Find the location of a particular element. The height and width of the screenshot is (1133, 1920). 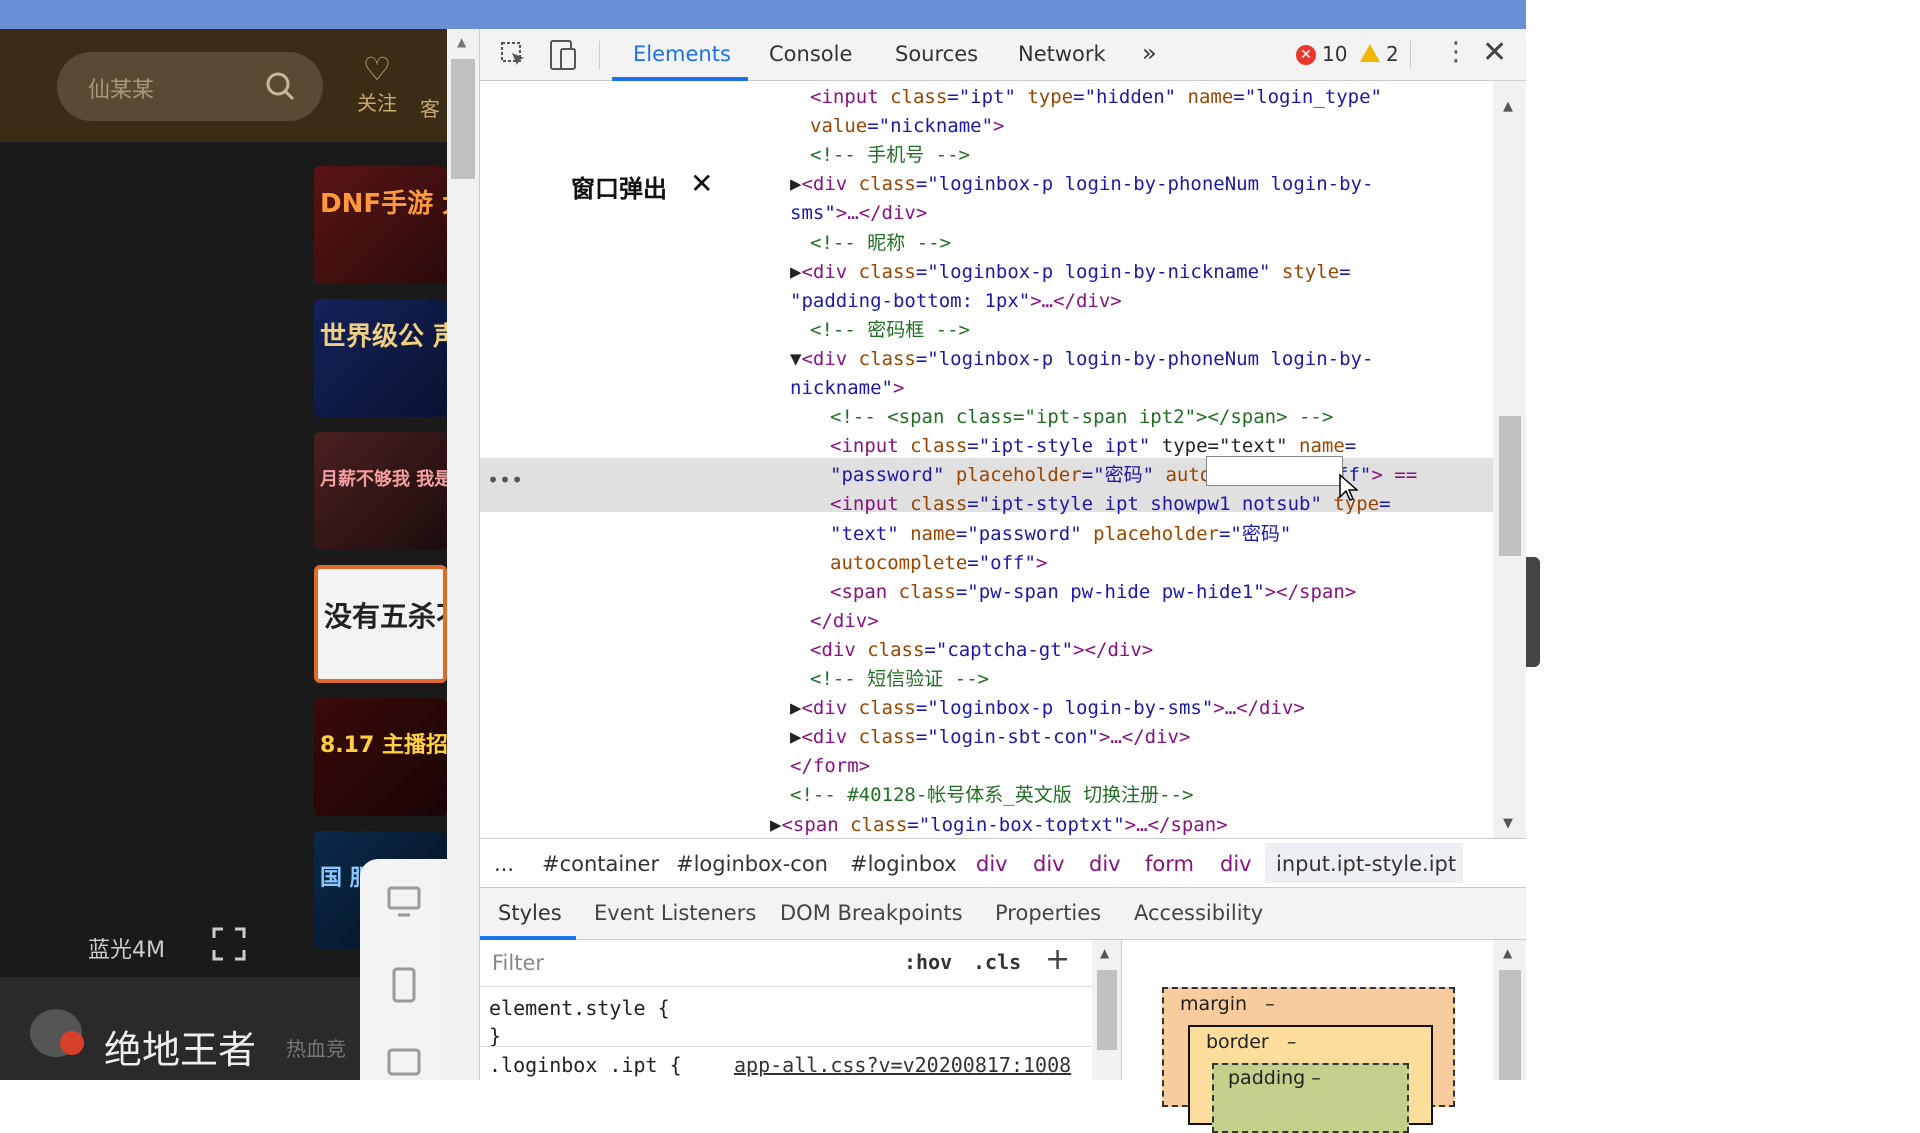

styles-scrollbar-thumb is located at coordinates (1107, 1010).